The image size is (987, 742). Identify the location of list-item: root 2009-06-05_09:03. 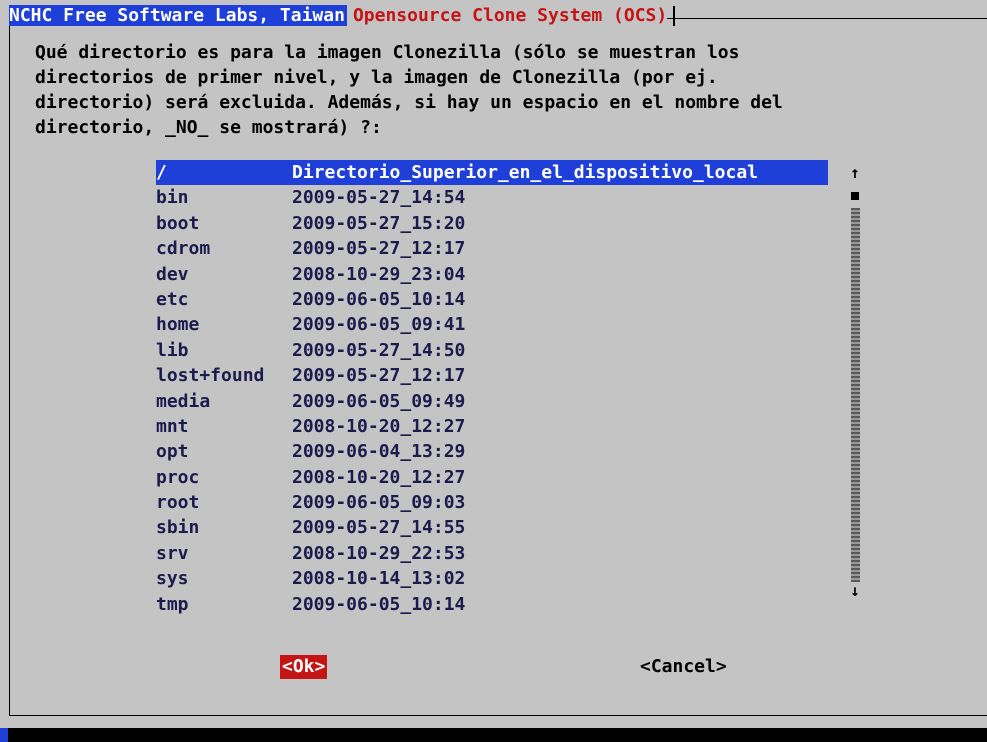
(492, 502).